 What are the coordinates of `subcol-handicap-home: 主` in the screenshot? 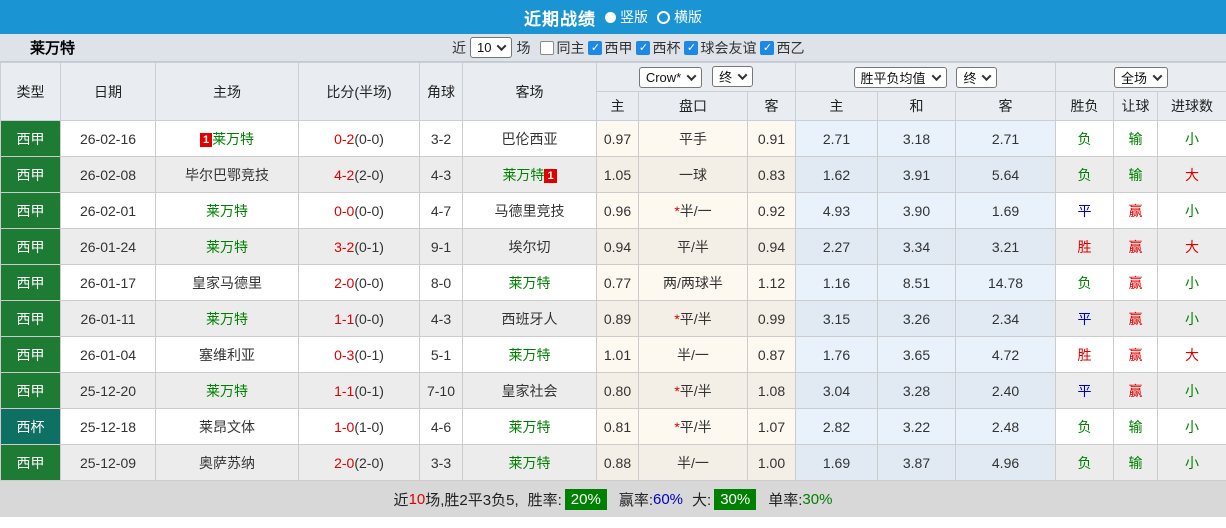 It's located at (617, 106).